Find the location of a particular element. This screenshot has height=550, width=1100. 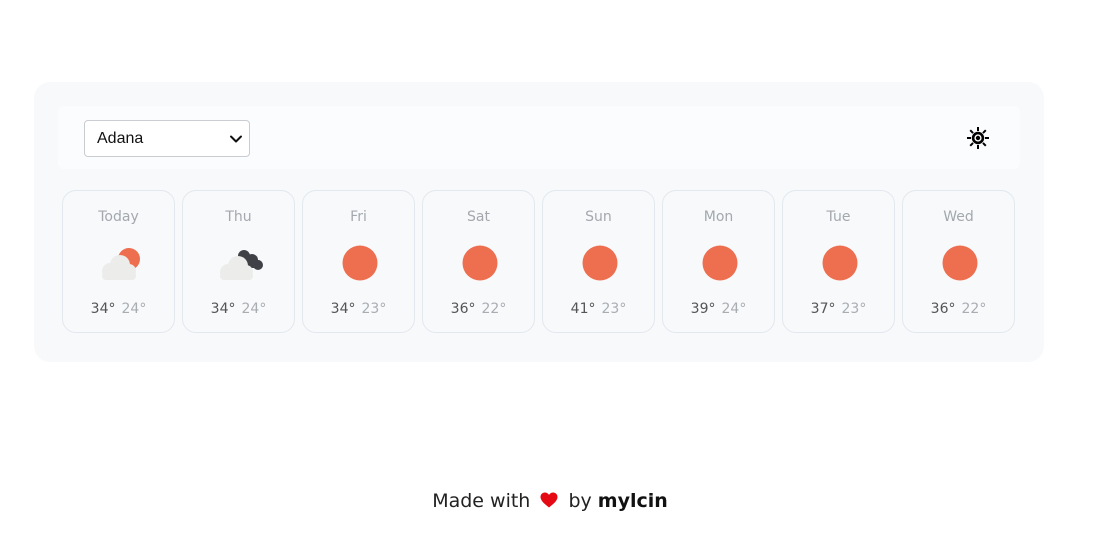

day-name: Sat is located at coordinates (478, 217).